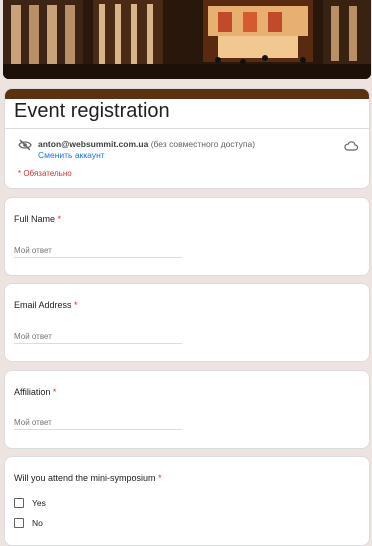  I want to click on question-label-affiliation: Affiliation *, so click(35, 392).